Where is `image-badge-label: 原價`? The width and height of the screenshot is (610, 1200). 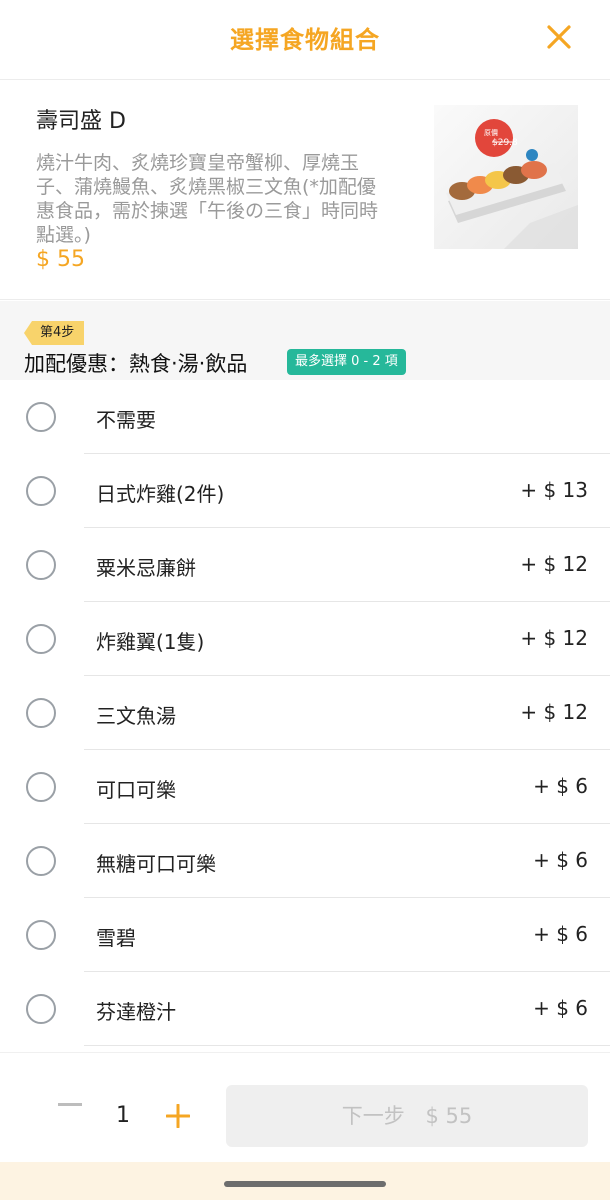
image-badge-label: 原價 is located at coordinates (491, 132).